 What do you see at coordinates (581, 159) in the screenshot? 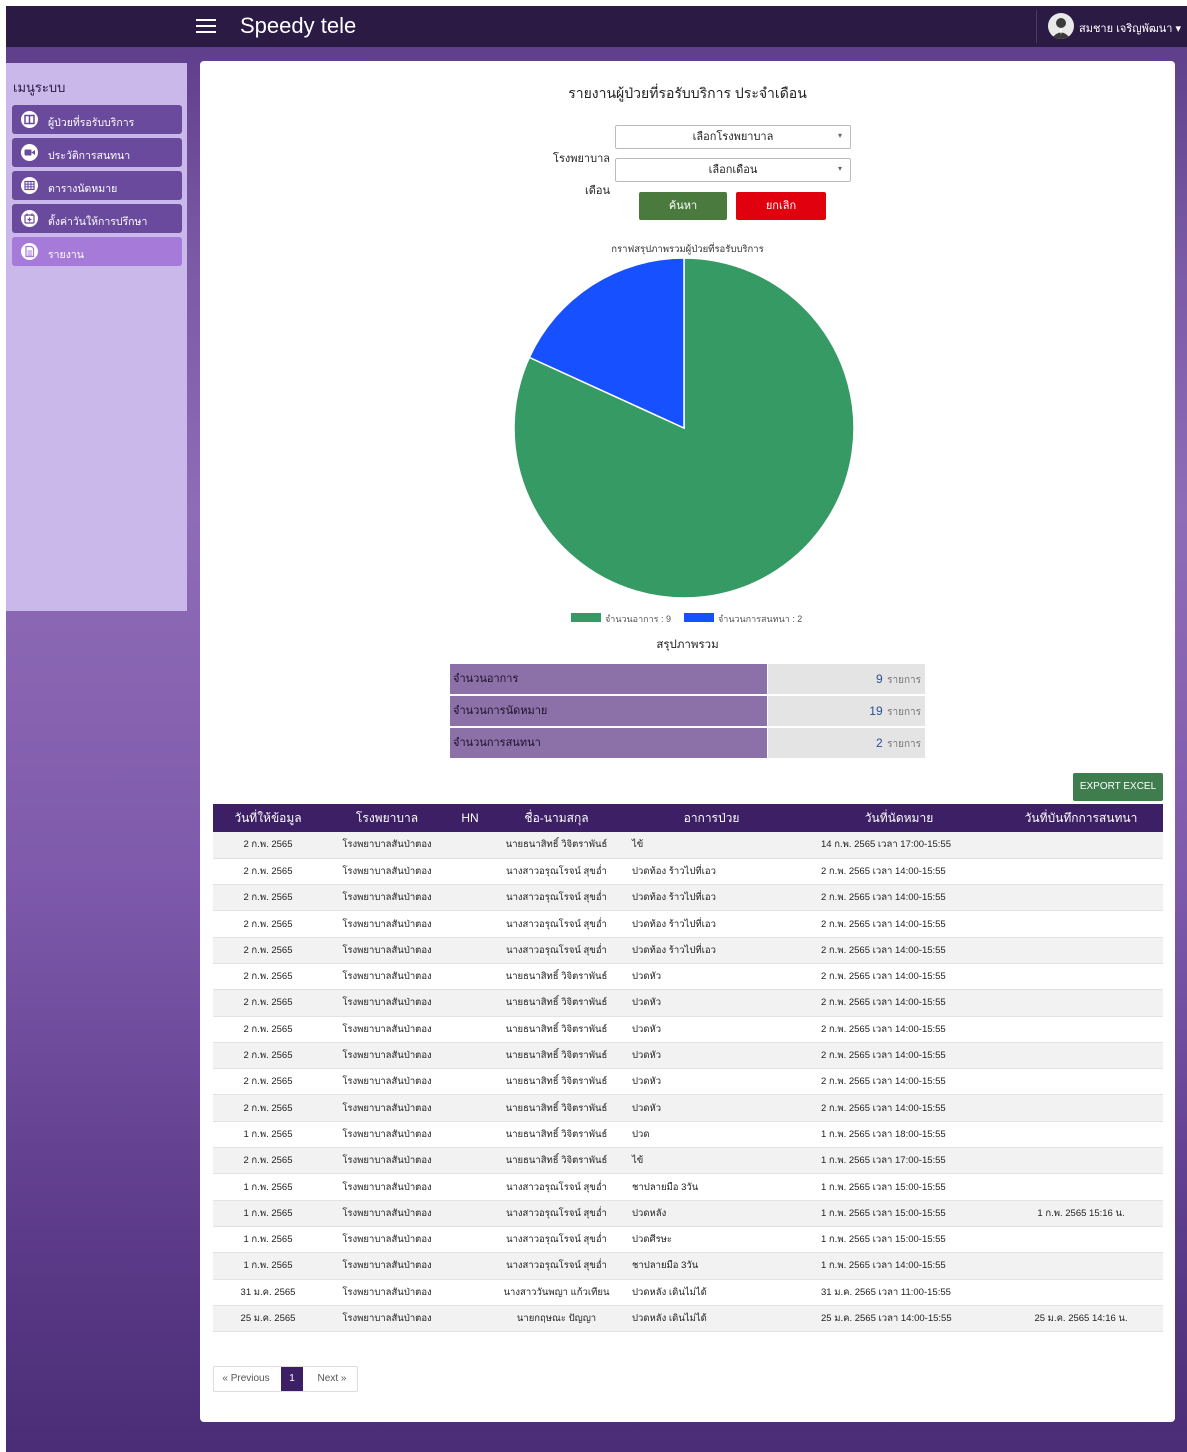
I see `hospital-label: โรงพยาบาล` at bounding box center [581, 159].